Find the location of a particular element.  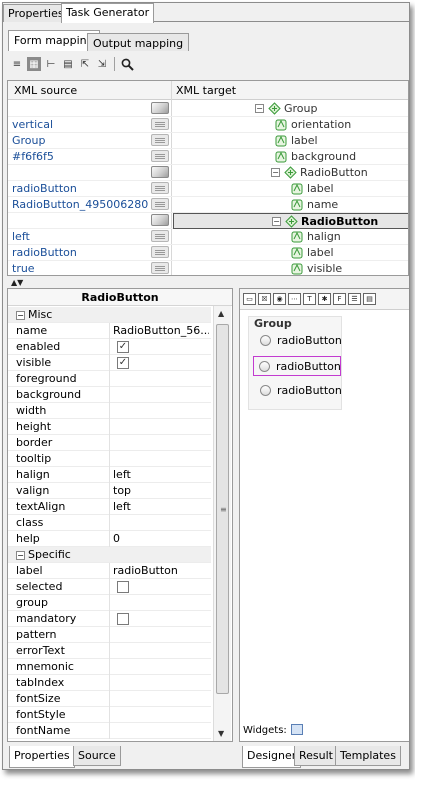

property-row: tooltip is located at coordinates (109, 459).